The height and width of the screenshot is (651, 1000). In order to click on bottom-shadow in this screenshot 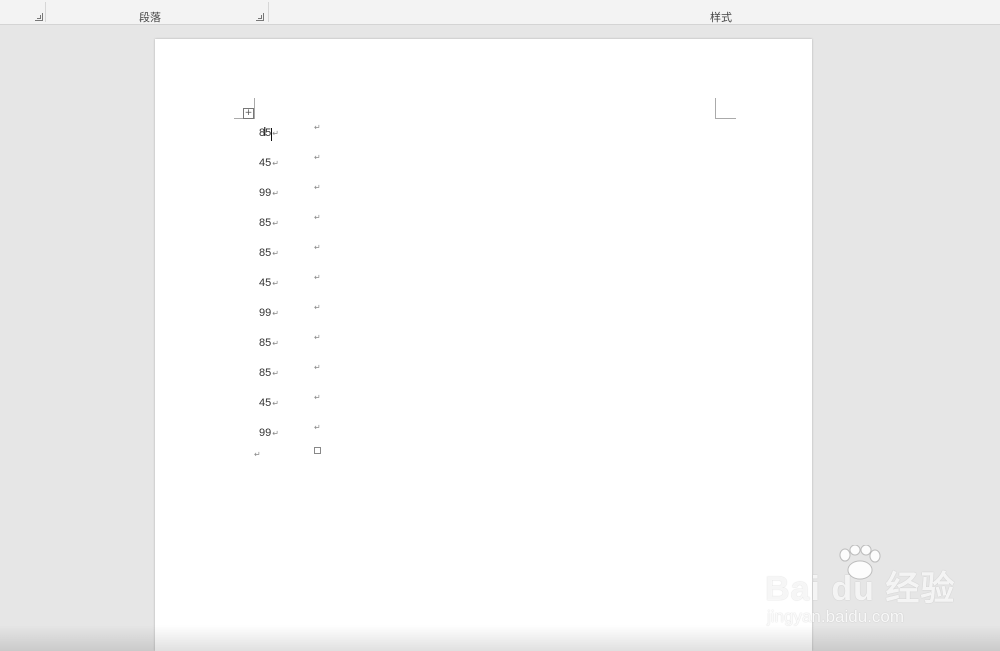, I will do `click(500, 638)`.